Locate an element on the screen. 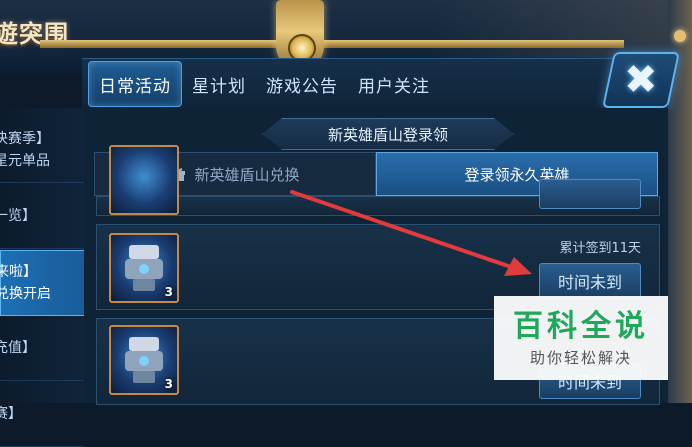 This screenshot has width=692, height=447. main-tab-bar: 日常活动 星计划 游戏公告 用户关注 is located at coordinates (362, 83).